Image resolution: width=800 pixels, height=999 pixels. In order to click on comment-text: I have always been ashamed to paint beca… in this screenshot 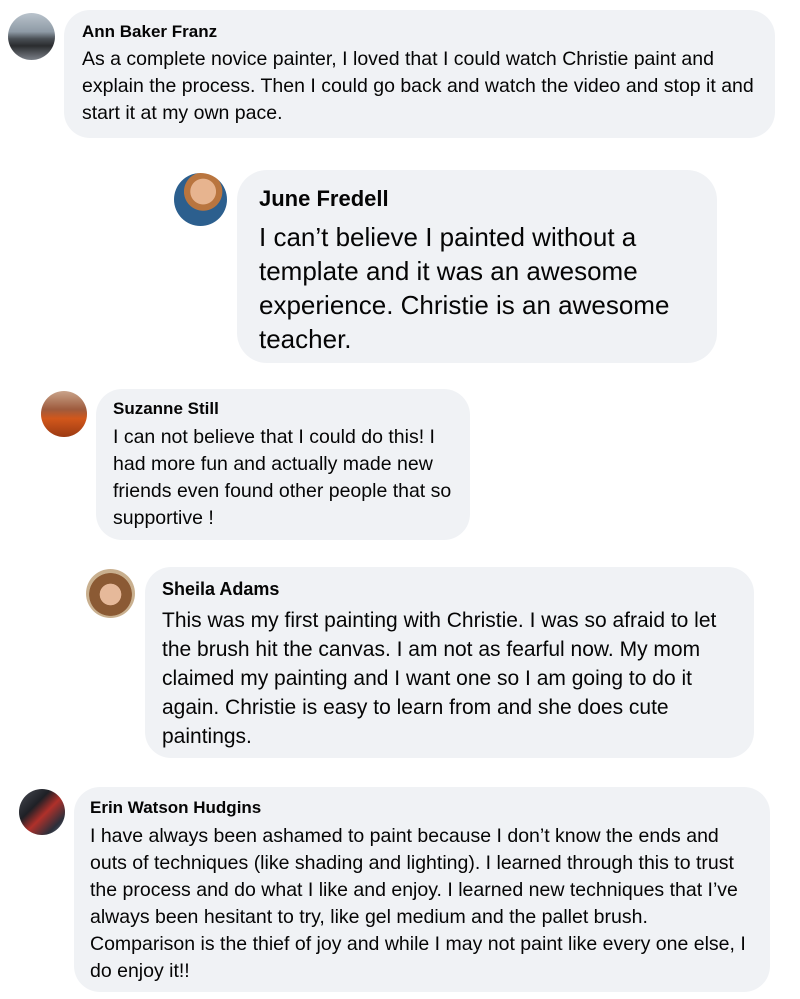, I will do `click(418, 903)`.